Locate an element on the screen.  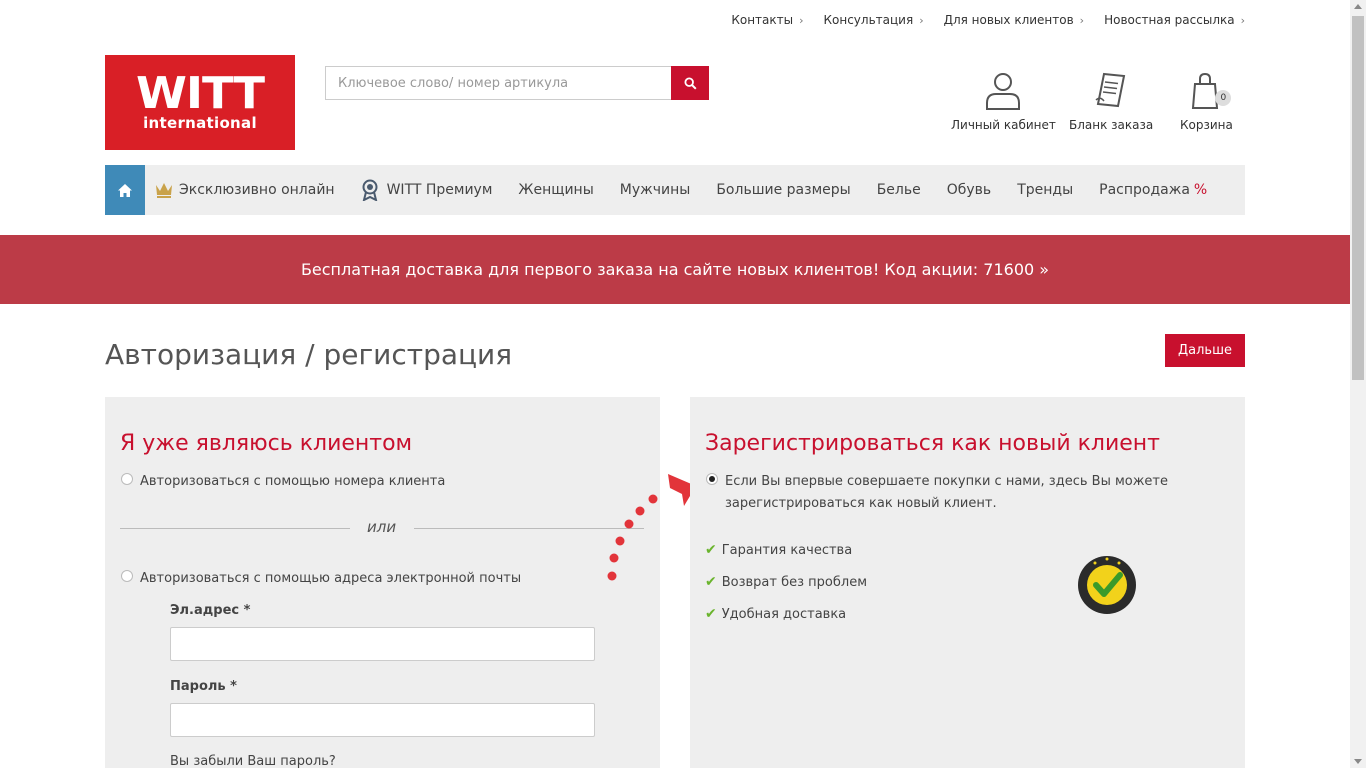
account-link: Личный кабинет is located at coordinates (1003, 101).